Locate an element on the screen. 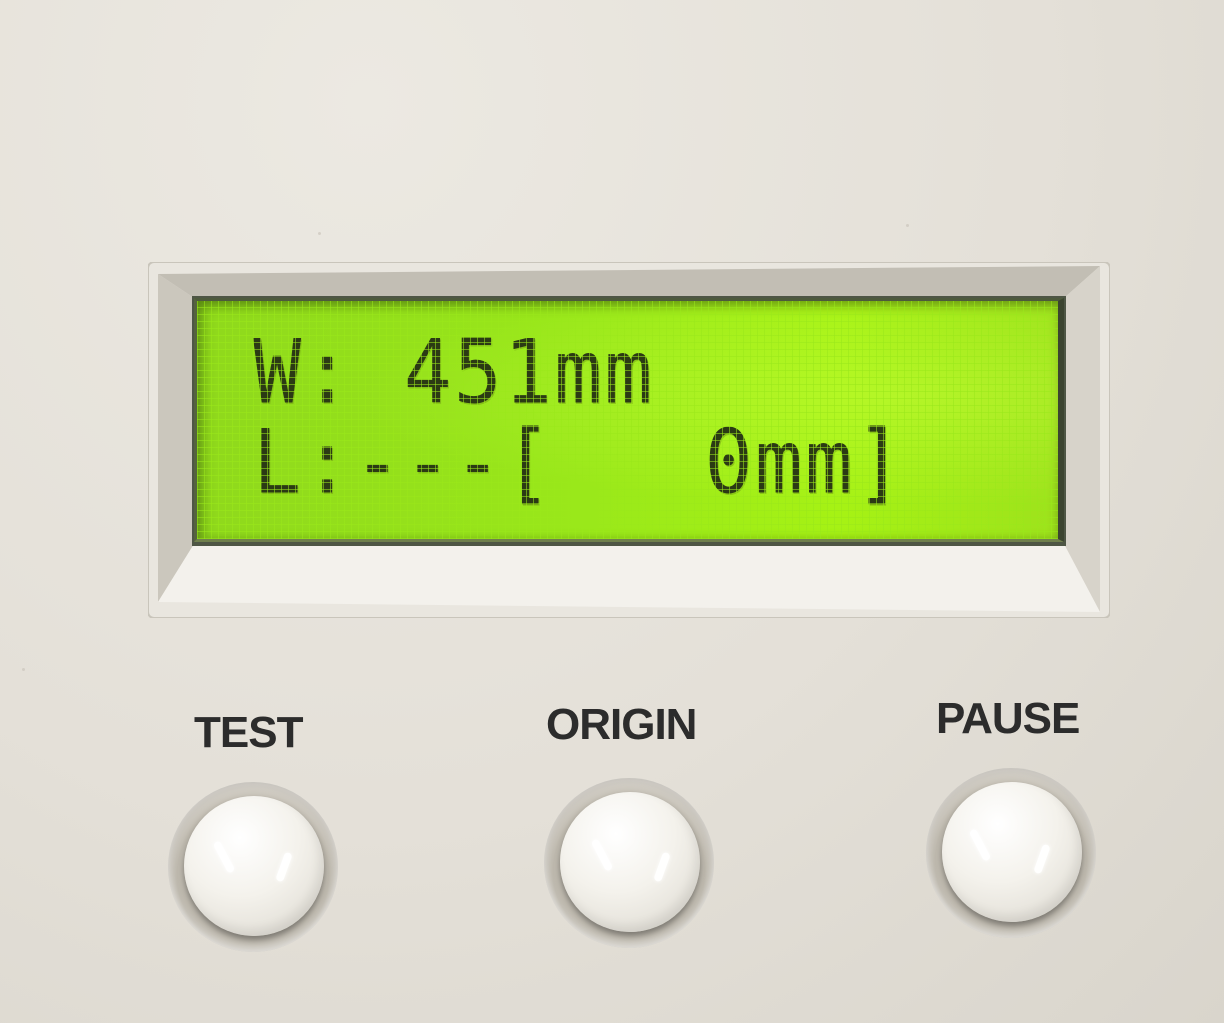 The width and height of the screenshot is (1224, 1023). origin-button is located at coordinates (630, 862).